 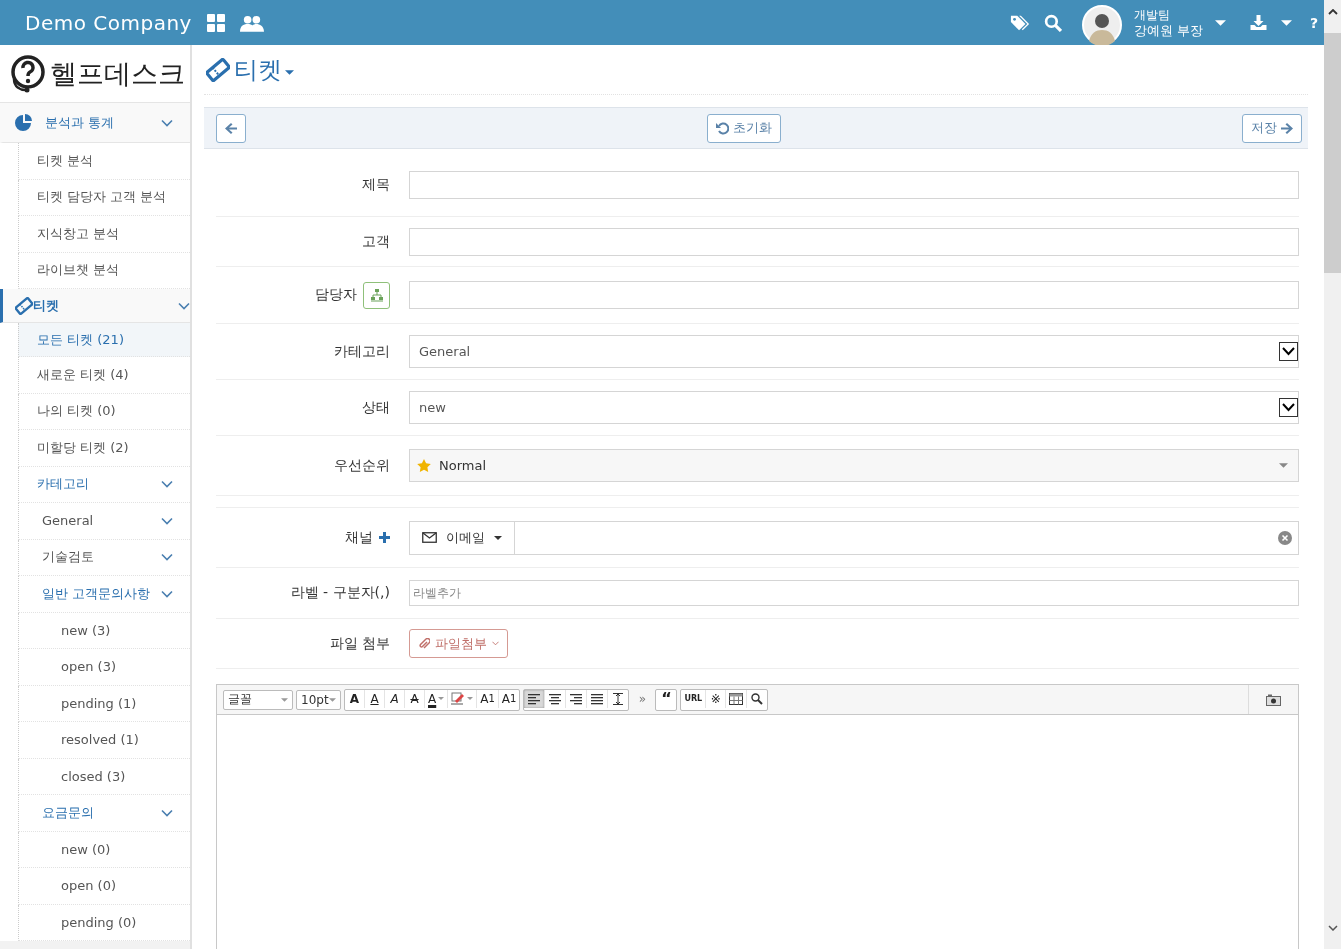 What do you see at coordinates (95, 123) in the screenshot?
I see `sidebar-section: 분석과 통계` at bounding box center [95, 123].